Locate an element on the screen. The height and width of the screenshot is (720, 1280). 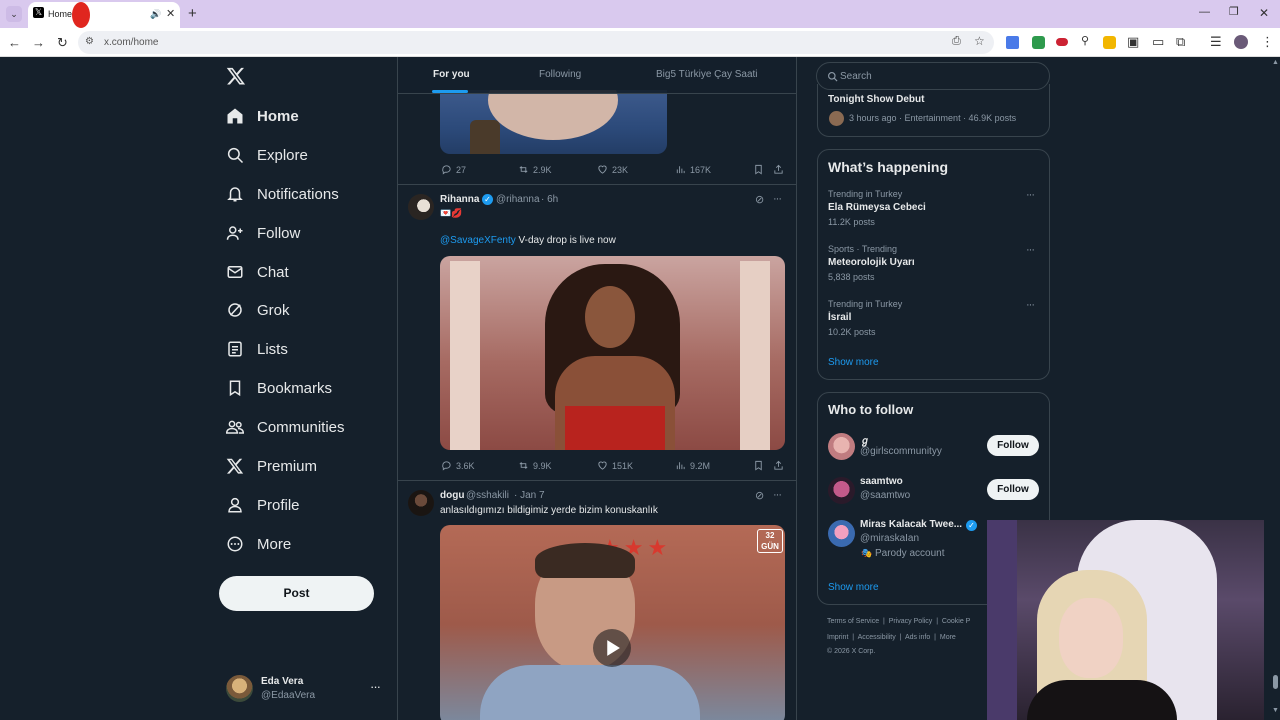
nav-grok: Grok is located at coordinates (258, 310).